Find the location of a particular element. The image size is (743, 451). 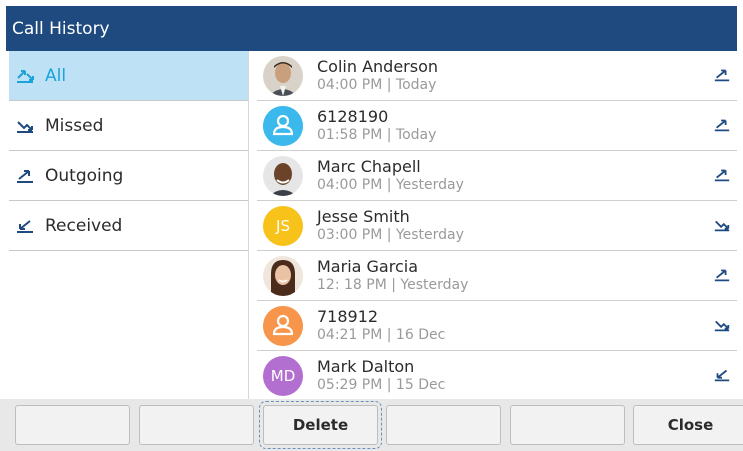

contact-name: Mark Dalton is located at coordinates (366, 366).